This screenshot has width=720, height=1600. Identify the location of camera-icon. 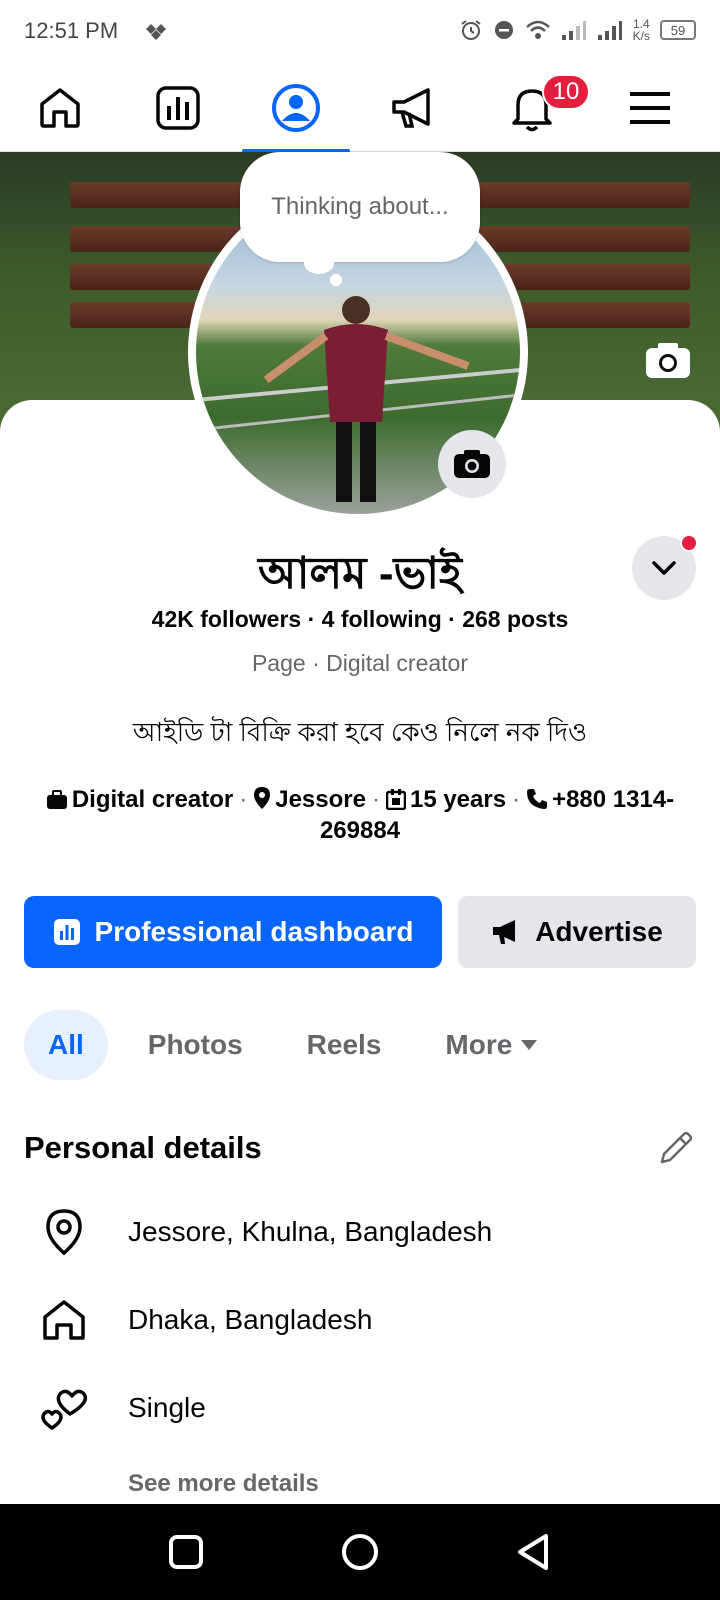
(472, 464).